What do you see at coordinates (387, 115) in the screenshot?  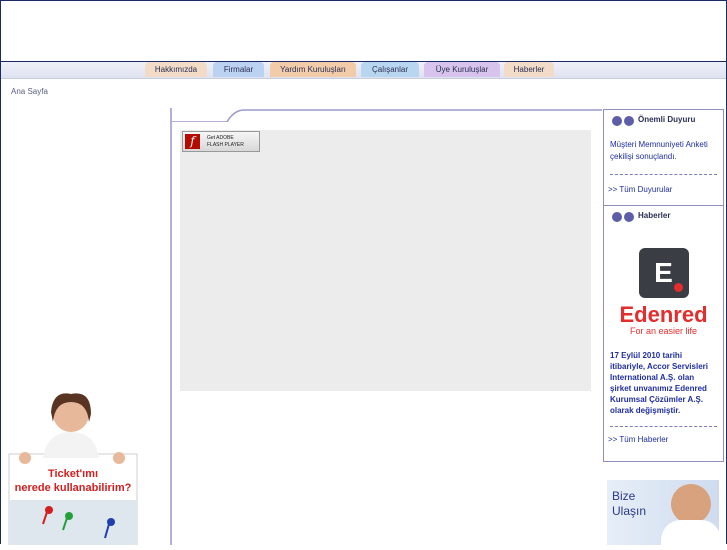 I see `content-top-curve` at bounding box center [387, 115].